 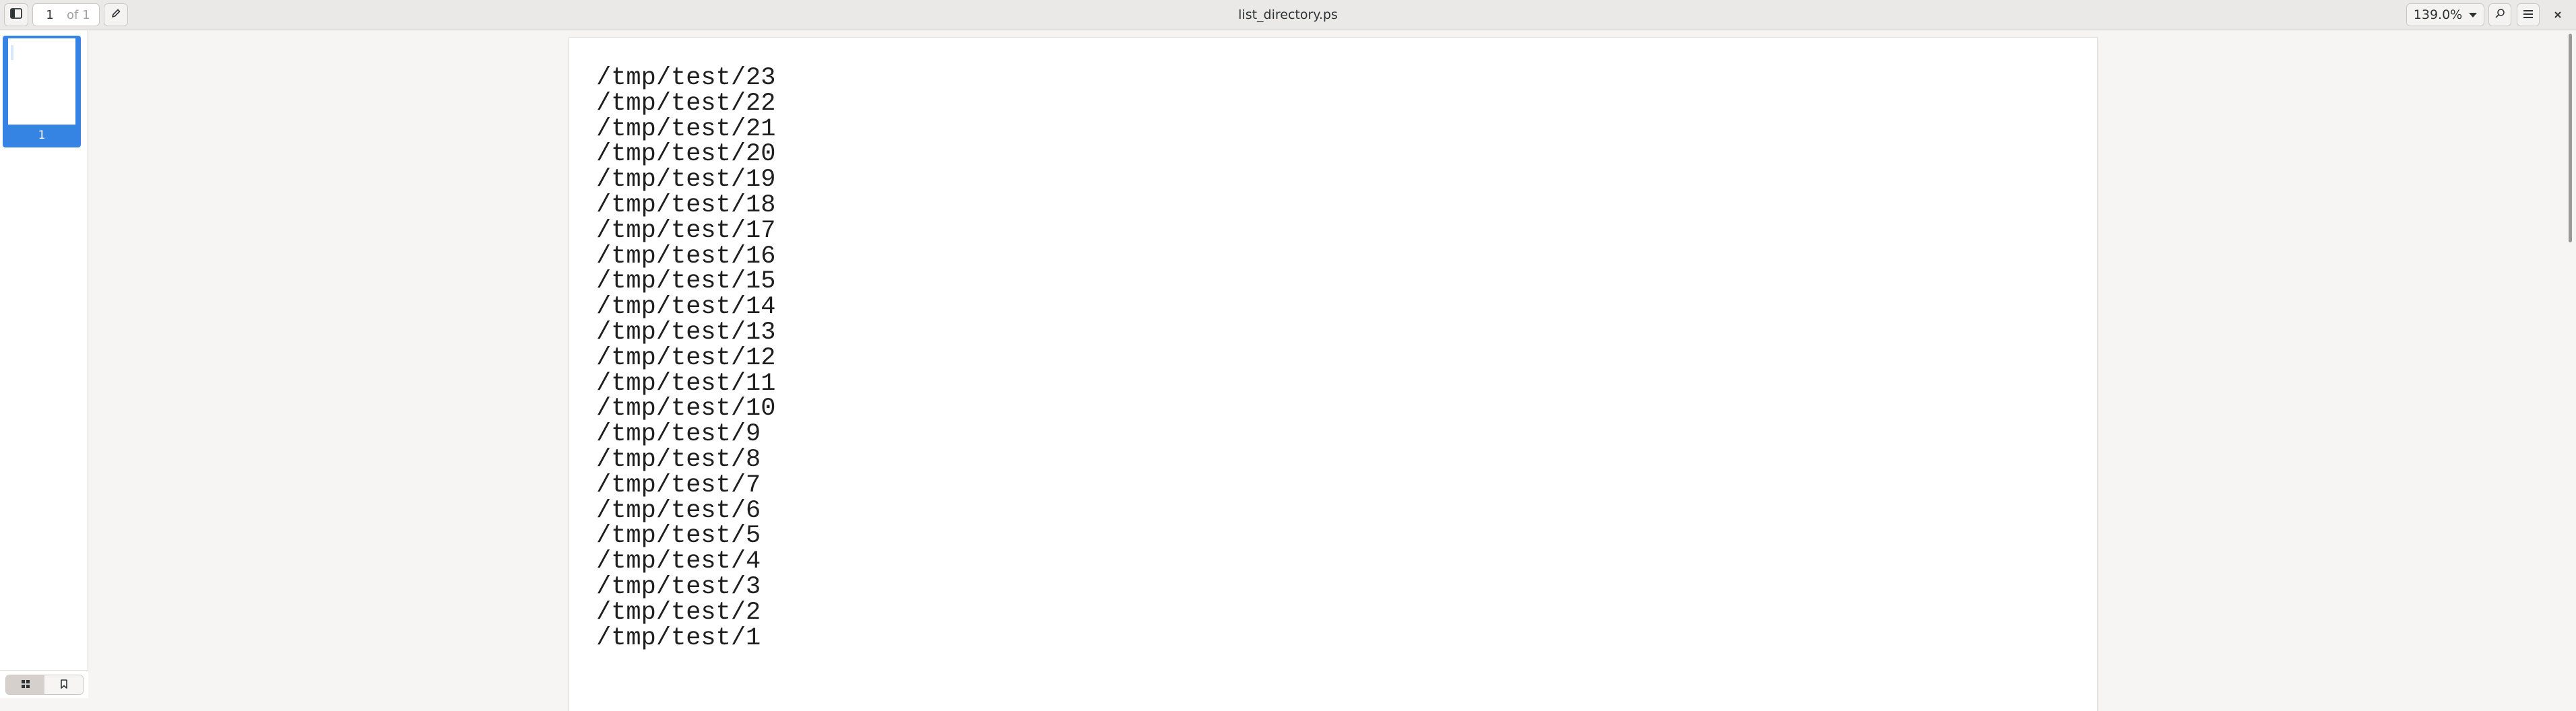 What do you see at coordinates (79, 14) in the screenshot?
I see `page-count-label: of 1` at bounding box center [79, 14].